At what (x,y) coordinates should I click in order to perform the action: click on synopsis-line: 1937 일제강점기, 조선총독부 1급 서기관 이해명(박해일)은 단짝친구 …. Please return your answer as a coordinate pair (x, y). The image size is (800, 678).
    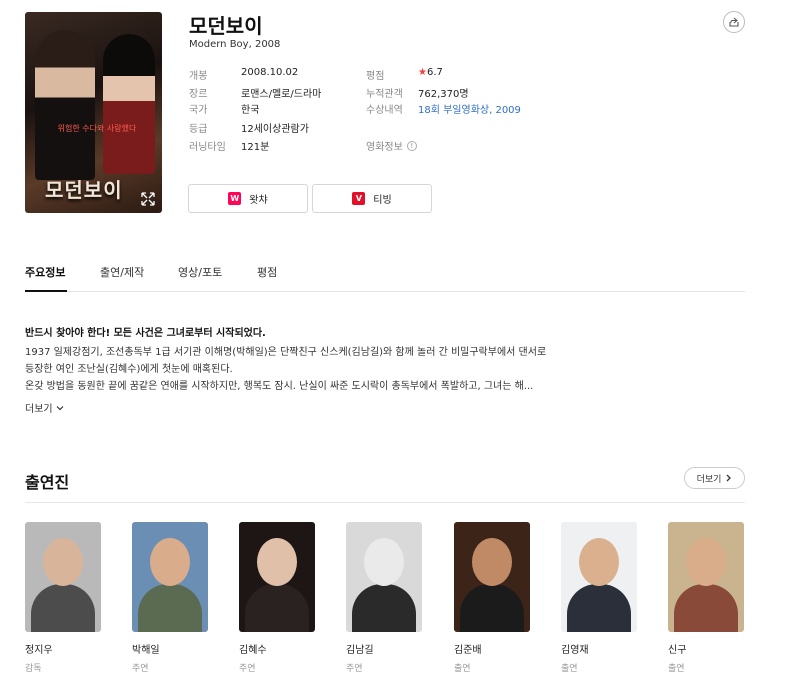
    Looking at the image, I should click on (286, 352).